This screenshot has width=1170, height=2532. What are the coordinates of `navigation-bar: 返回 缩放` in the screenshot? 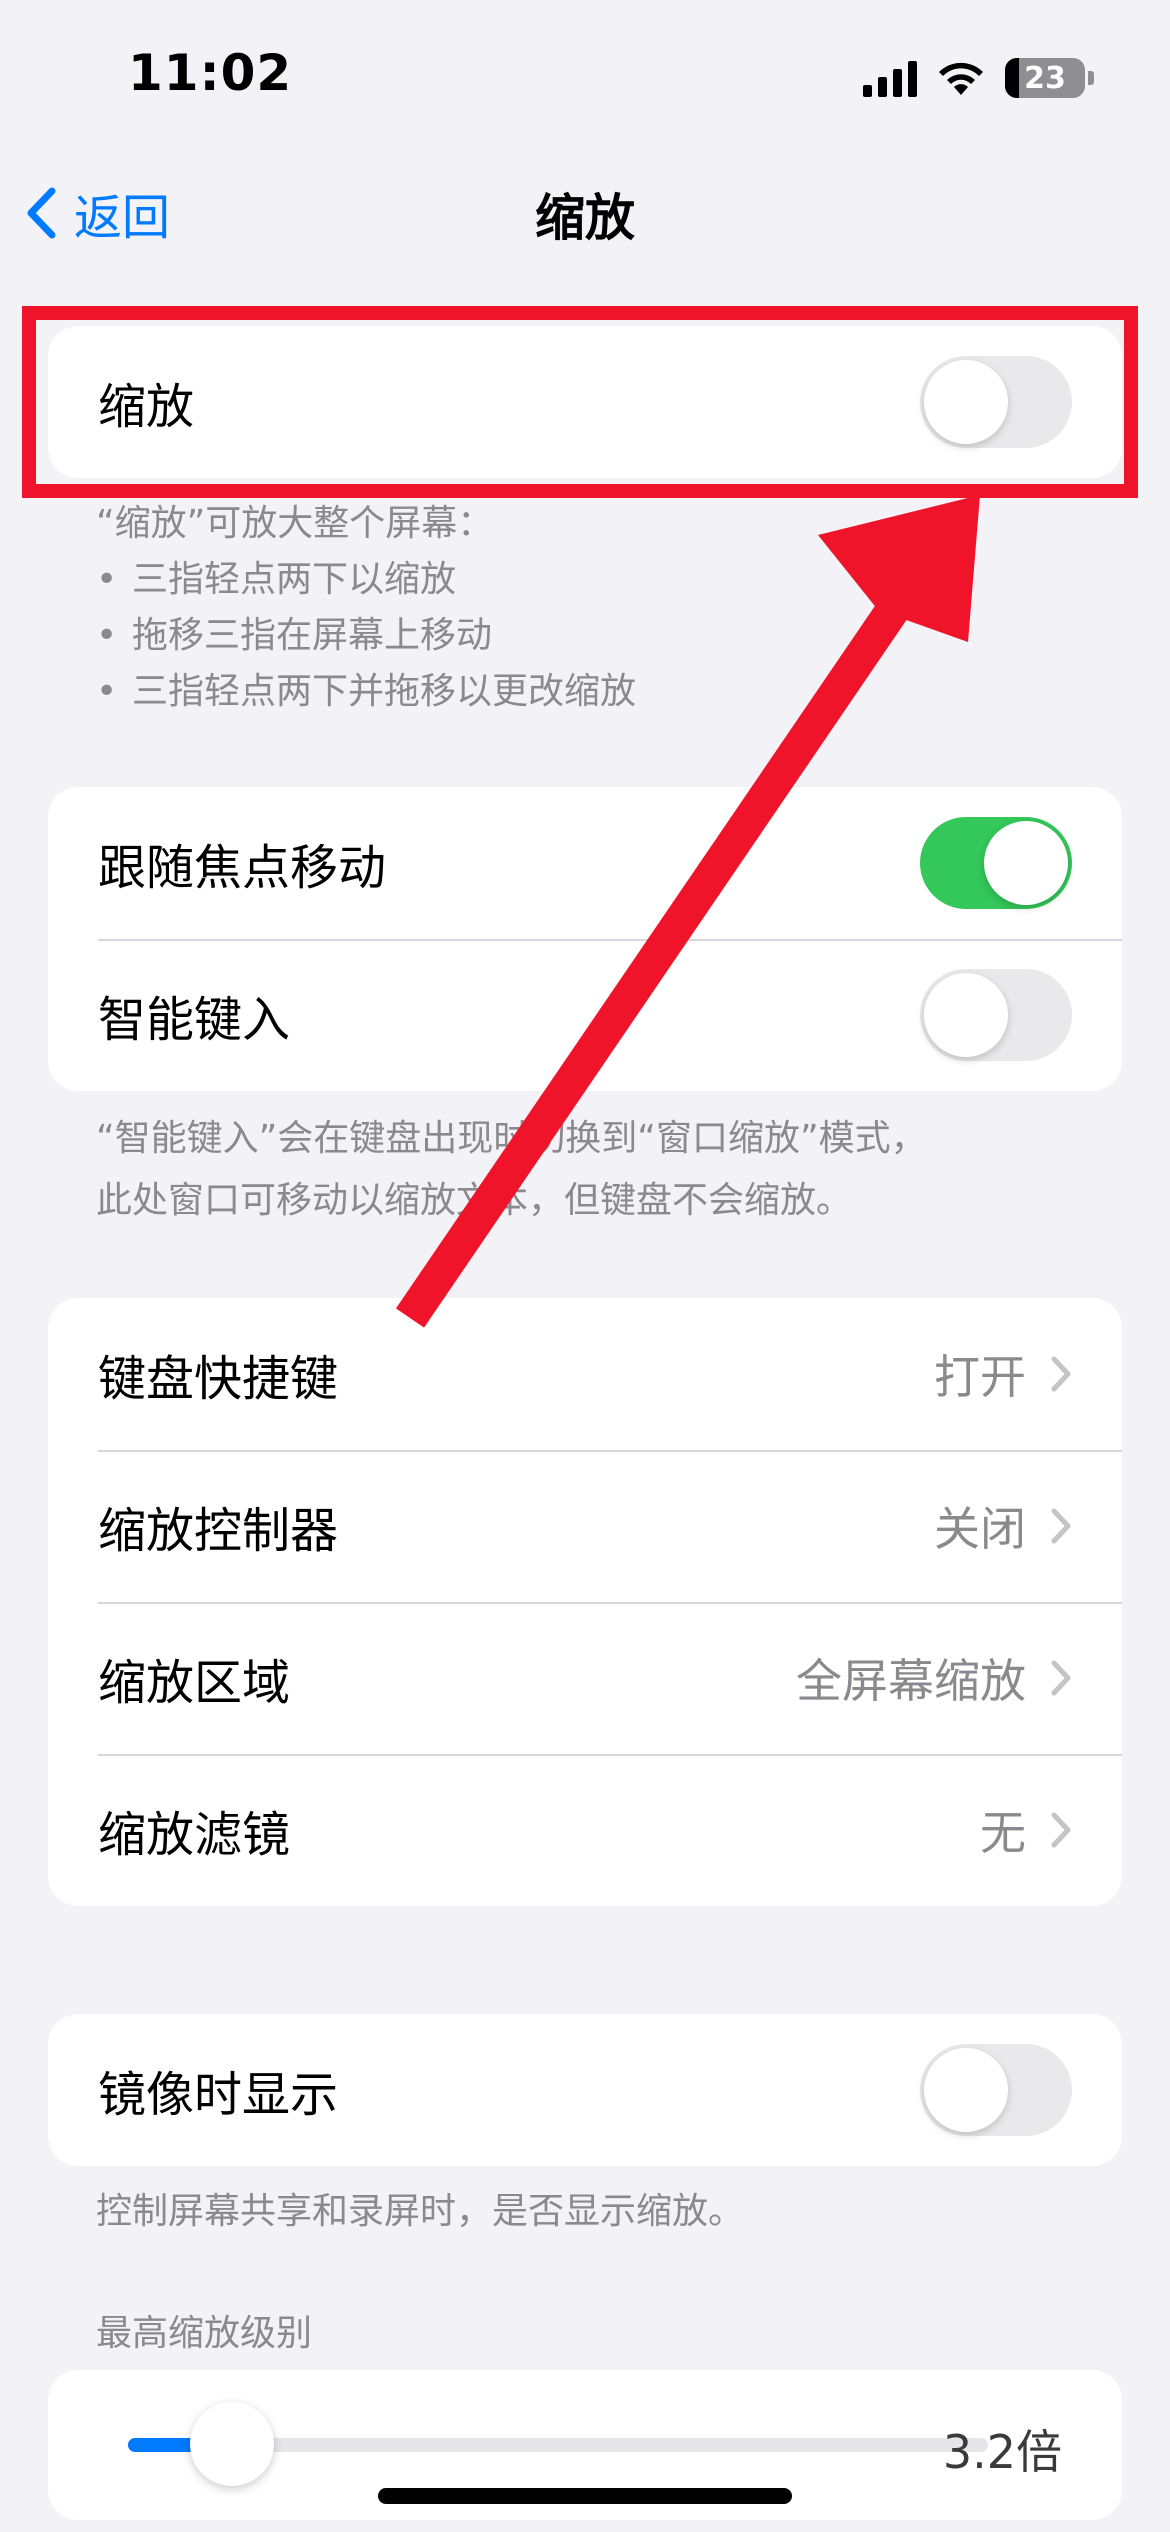 It's located at (585, 205).